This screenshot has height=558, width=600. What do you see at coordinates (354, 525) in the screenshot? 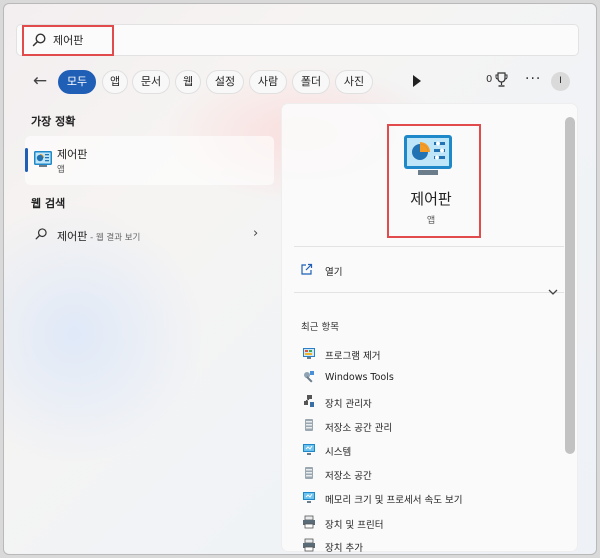
I see `recent-item-label: 장치 및 프린터` at bounding box center [354, 525].